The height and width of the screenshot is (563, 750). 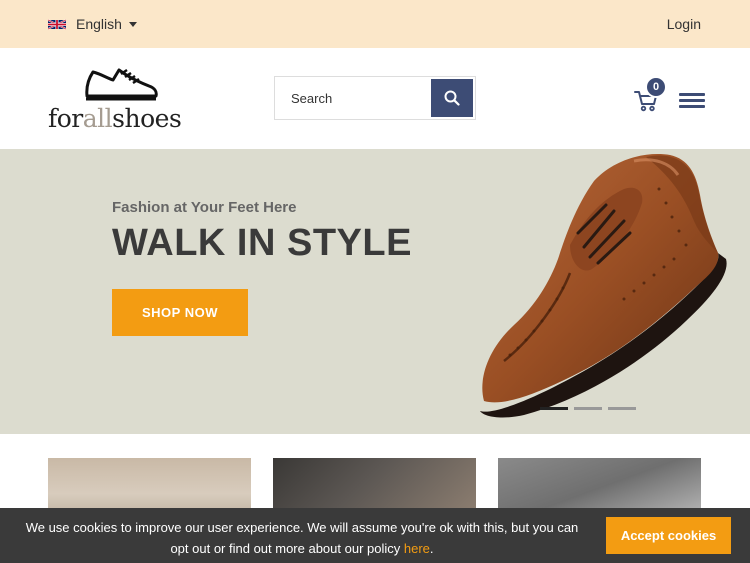 I want to click on top-bar: English Login, so click(x=375, y=24).